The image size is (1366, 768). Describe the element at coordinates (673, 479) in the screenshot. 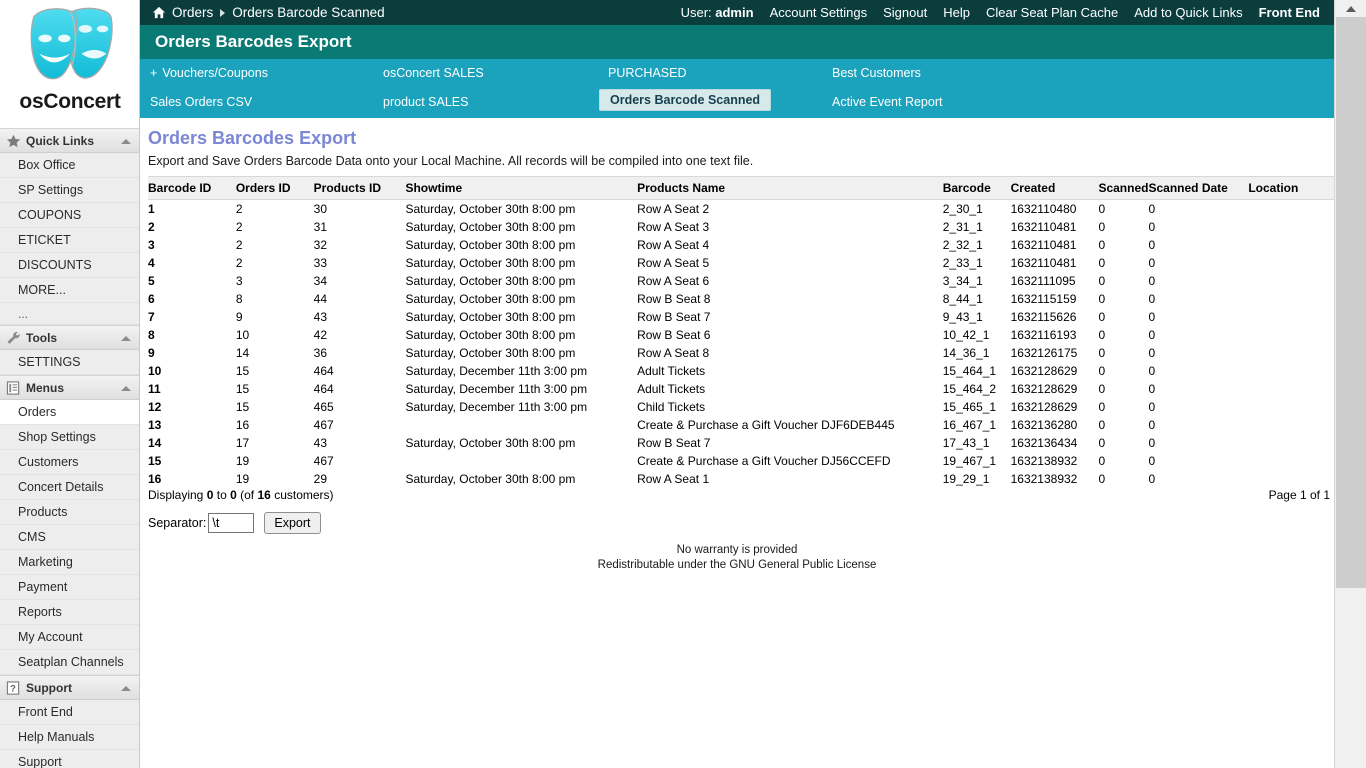

I see `table-cell: Row A Seat 1` at that location.